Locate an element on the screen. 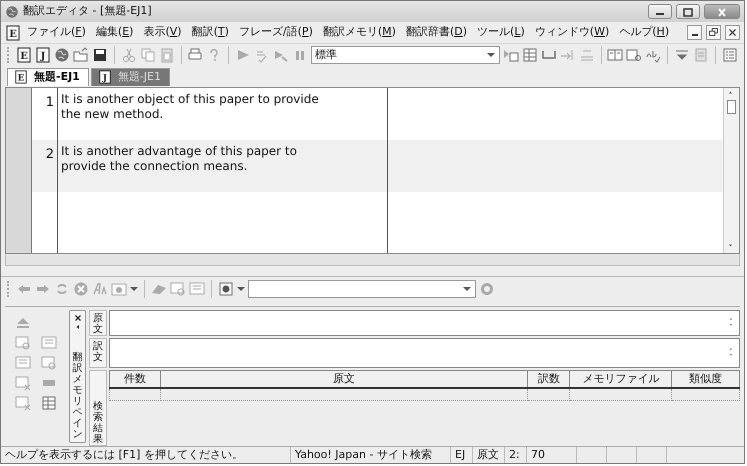  column-header: 件数 is located at coordinates (135, 379).